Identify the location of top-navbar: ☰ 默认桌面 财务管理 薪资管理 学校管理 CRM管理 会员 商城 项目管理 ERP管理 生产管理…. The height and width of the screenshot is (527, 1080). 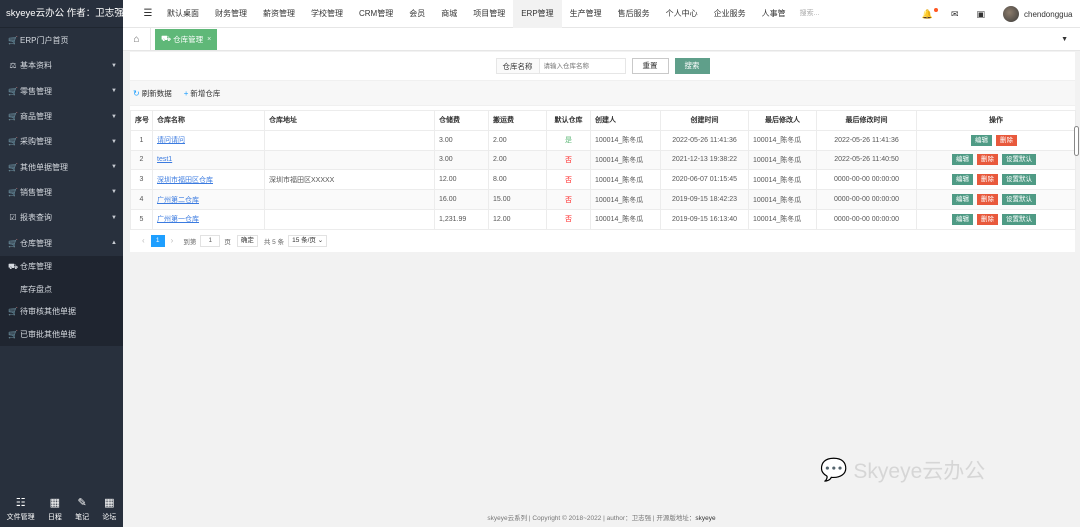
(601, 14).